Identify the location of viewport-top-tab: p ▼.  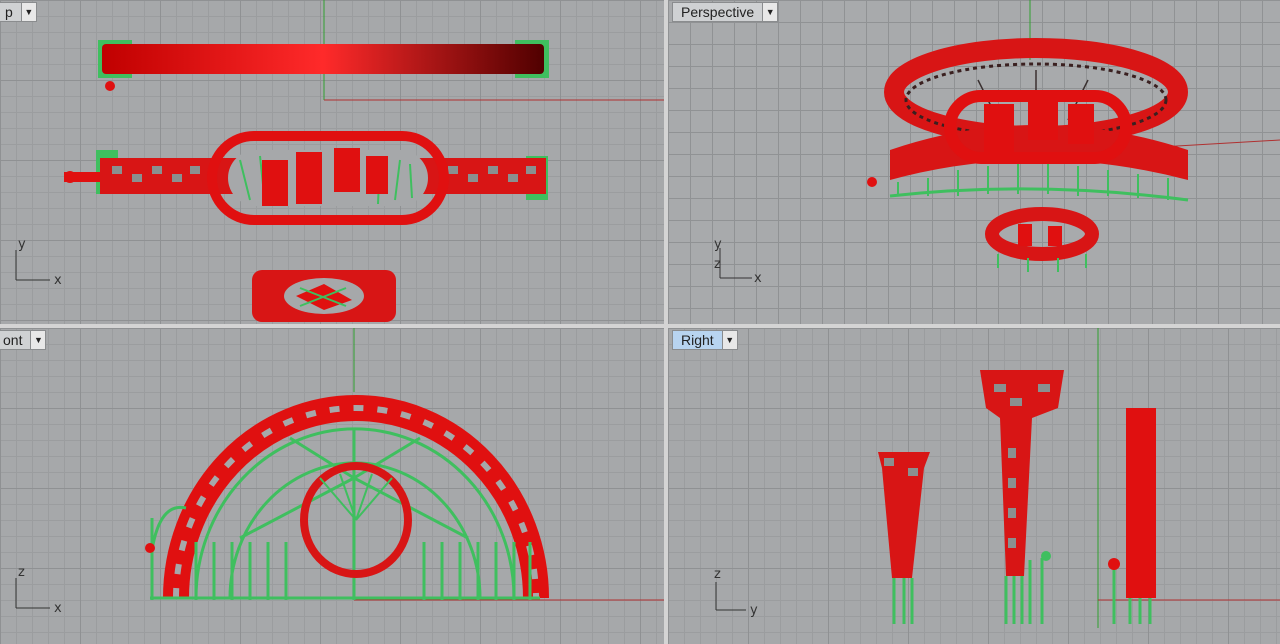
(18, 12).